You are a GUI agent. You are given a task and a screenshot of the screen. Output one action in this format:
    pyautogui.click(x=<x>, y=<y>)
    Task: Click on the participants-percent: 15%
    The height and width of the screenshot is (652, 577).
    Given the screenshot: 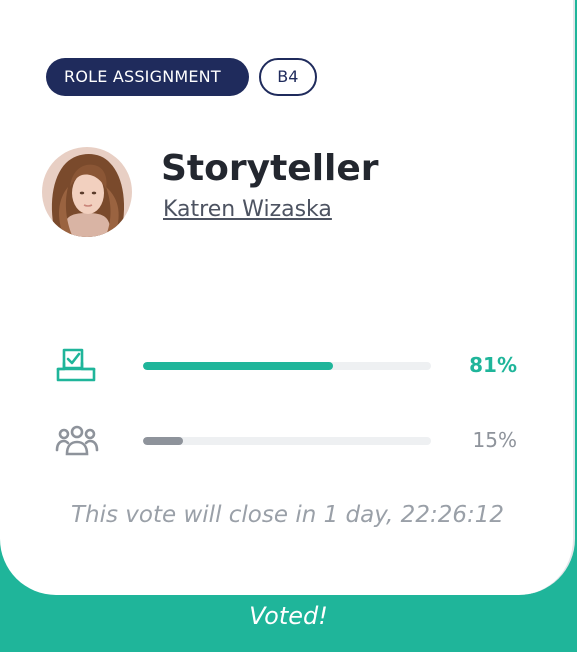 What is the action you would take?
    pyautogui.click(x=494, y=440)
    